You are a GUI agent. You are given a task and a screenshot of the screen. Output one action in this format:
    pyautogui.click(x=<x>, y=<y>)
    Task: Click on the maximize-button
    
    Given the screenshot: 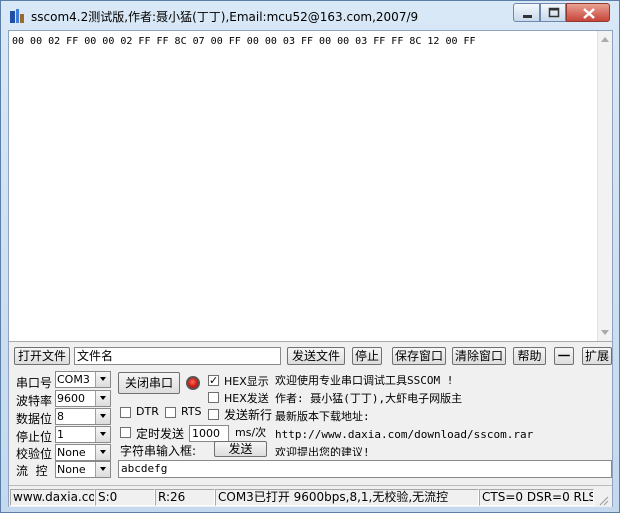 What is the action you would take?
    pyautogui.click(x=553, y=12)
    